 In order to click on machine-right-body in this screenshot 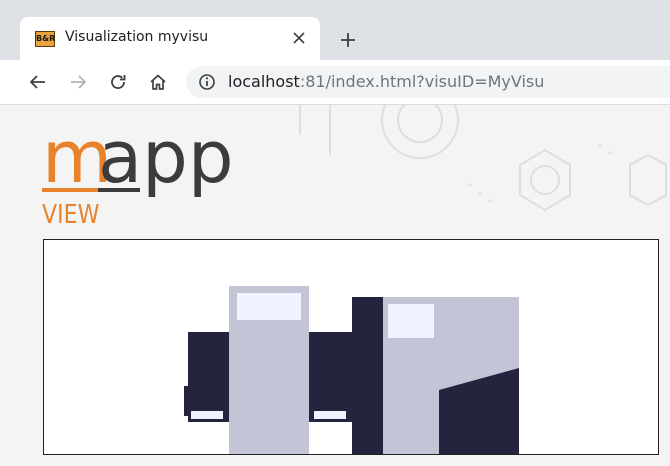, I will do `click(368, 375)`.